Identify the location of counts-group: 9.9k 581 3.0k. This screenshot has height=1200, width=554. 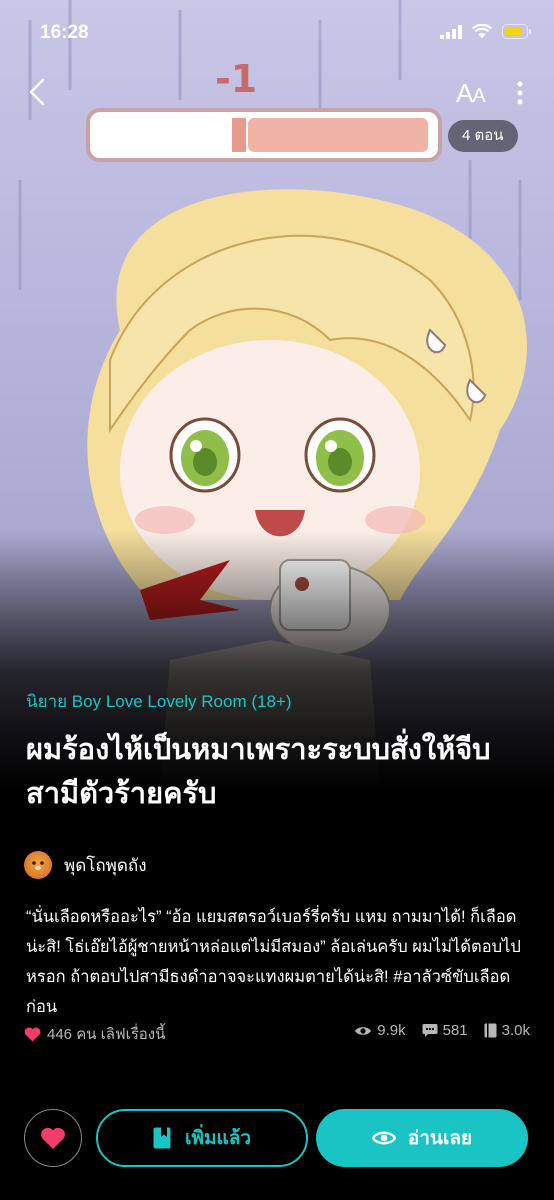
(442, 1030).